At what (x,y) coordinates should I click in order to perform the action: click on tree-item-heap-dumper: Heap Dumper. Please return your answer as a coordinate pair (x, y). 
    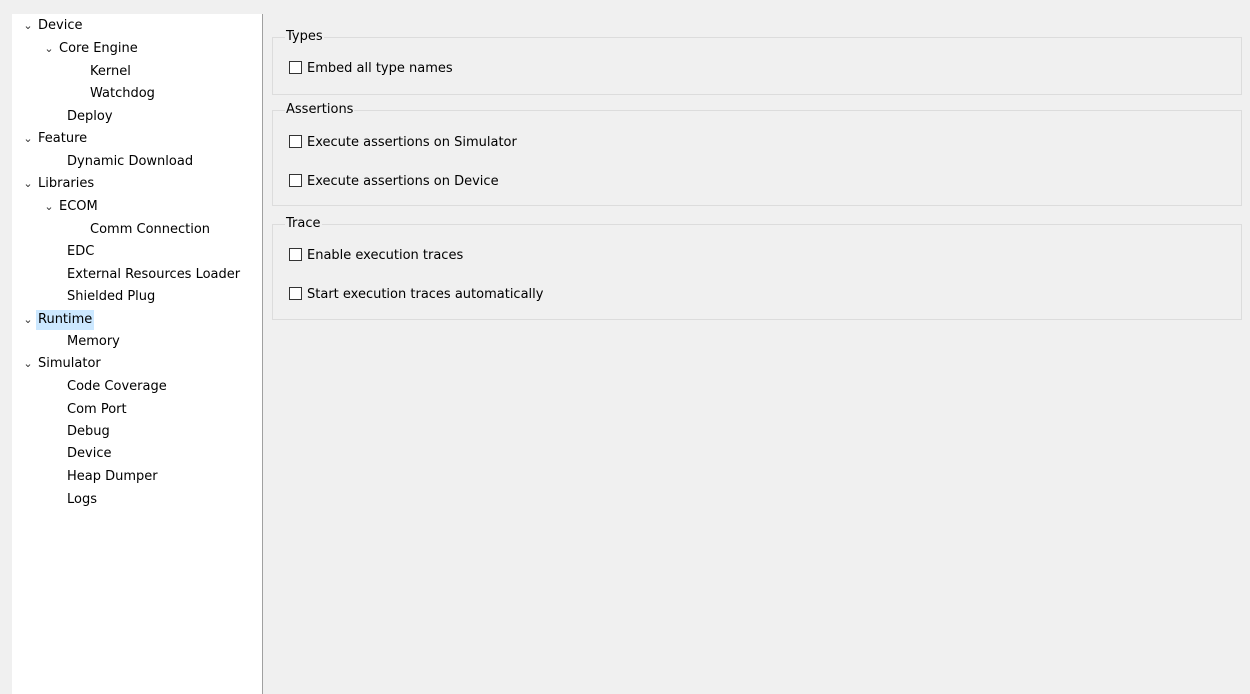
    Looking at the image, I should click on (112, 477).